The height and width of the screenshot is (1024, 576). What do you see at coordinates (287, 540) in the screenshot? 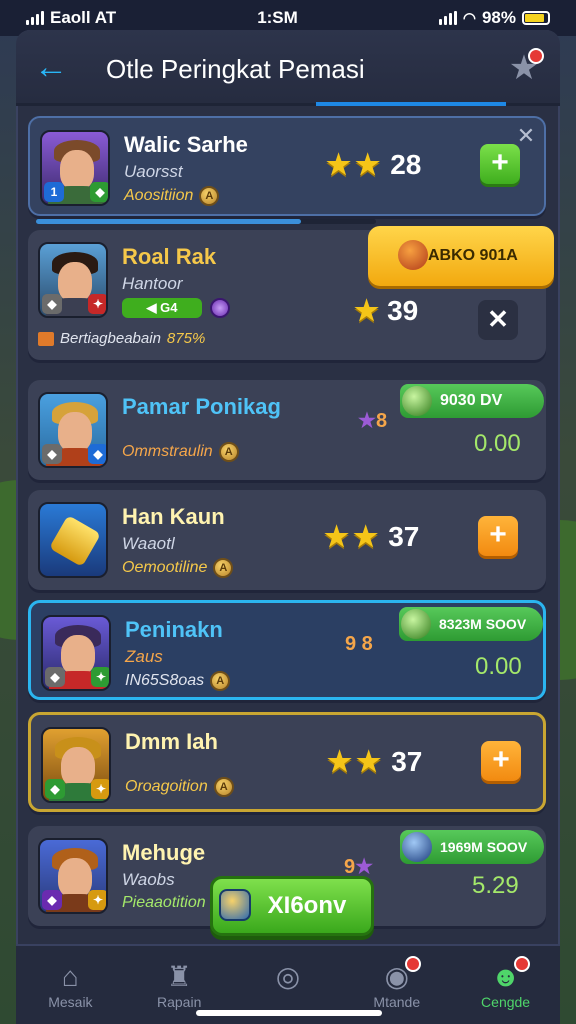
I see `list-item: Han Kaun Waaotl Oemootiline A ★ ★ 37 +` at bounding box center [287, 540].